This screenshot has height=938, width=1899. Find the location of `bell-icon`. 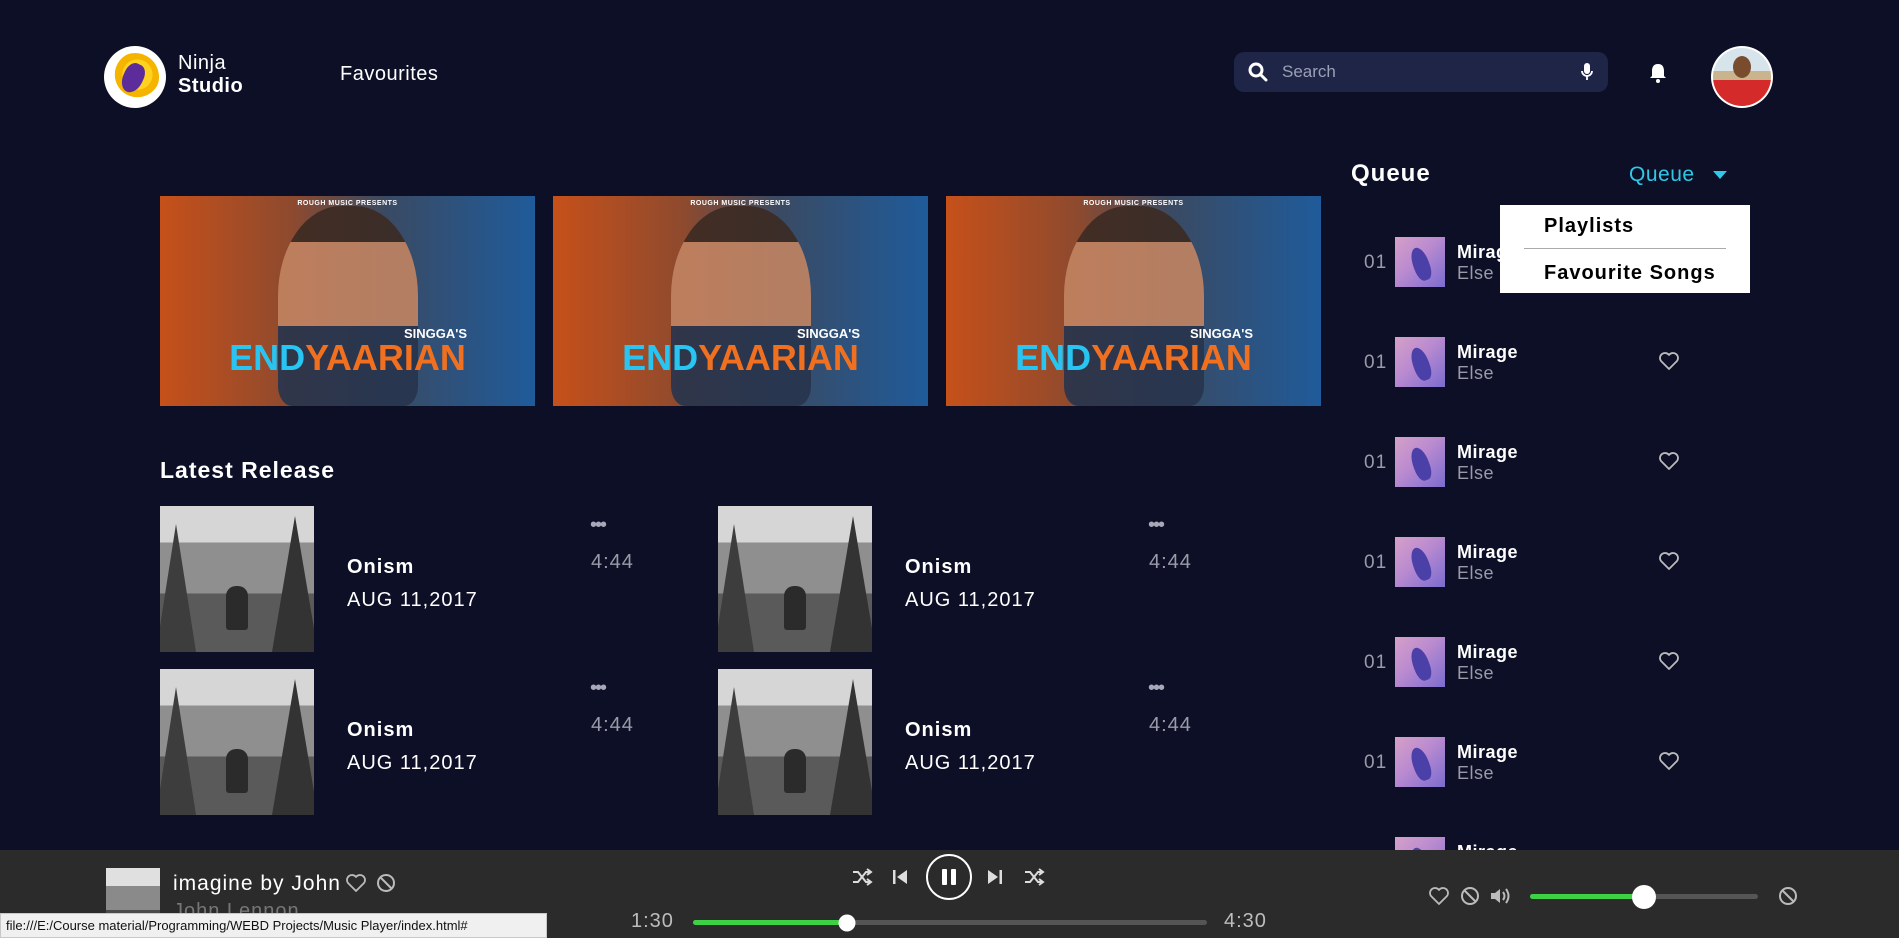

bell-icon is located at coordinates (1658, 75).